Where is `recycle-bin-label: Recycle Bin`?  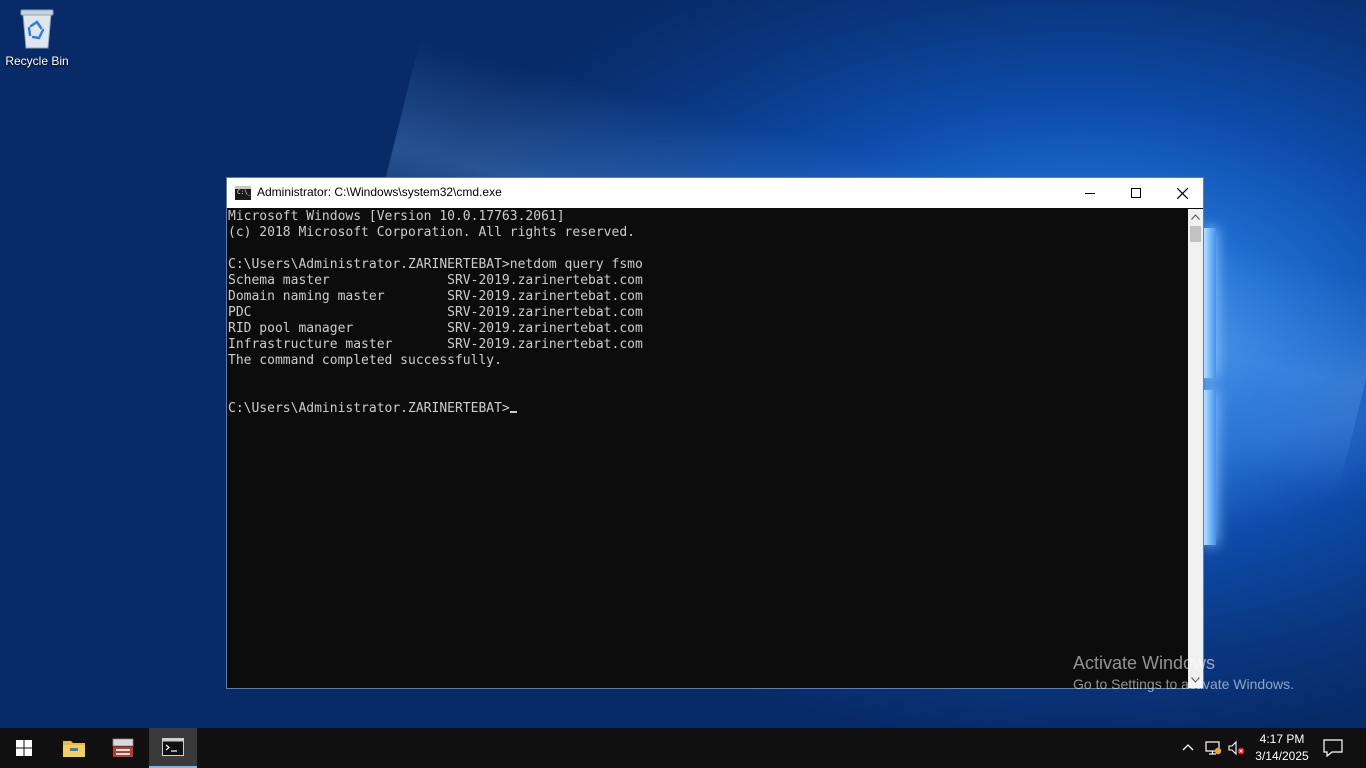 recycle-bin-label: Recycle Bin is located at coordinates (37, 61).